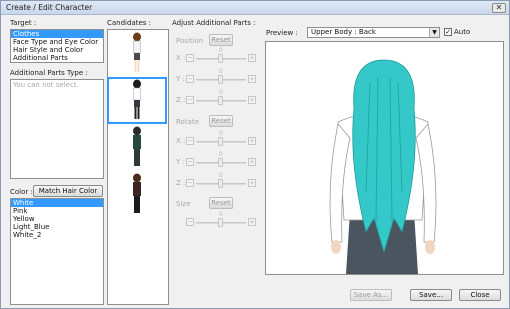  What do you see at coordinates (252, 79) in the screenshot?
I see `position-y-plus-button: +` at bounding box center [252, 79].